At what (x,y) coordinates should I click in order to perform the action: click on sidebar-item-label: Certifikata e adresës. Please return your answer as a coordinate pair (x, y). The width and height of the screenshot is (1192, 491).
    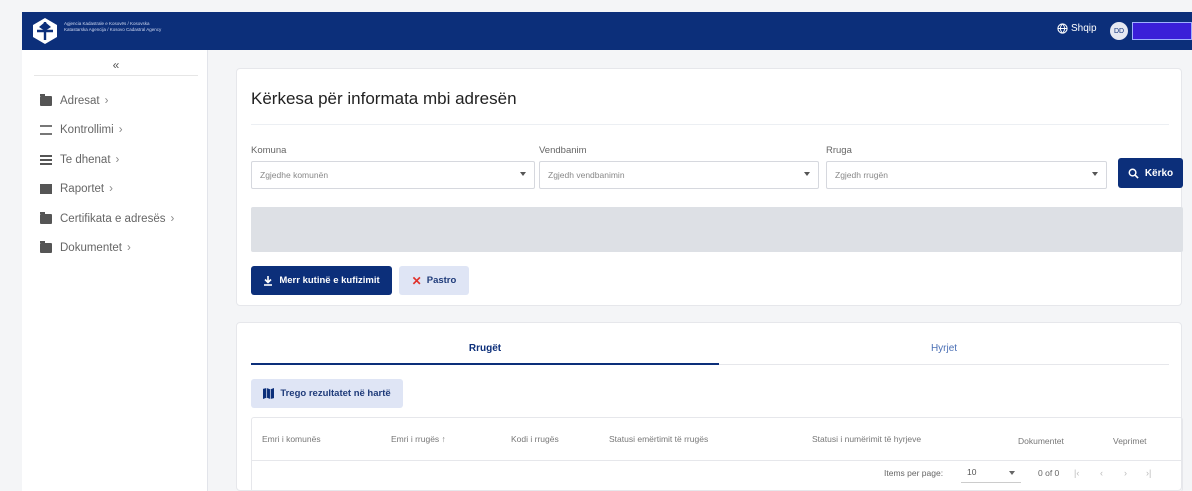
    Looking at the image, I should click on (113, 218).